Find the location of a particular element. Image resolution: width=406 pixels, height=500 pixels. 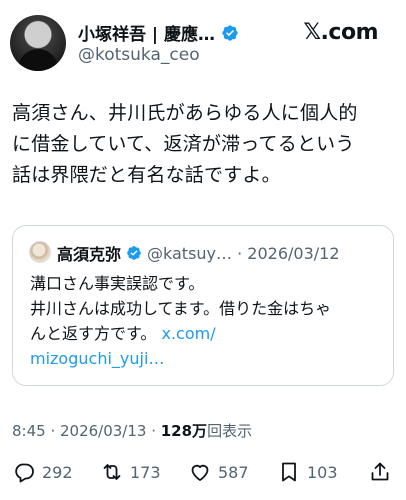

bookmark-count: 103 is located at coordinates (322, 472).